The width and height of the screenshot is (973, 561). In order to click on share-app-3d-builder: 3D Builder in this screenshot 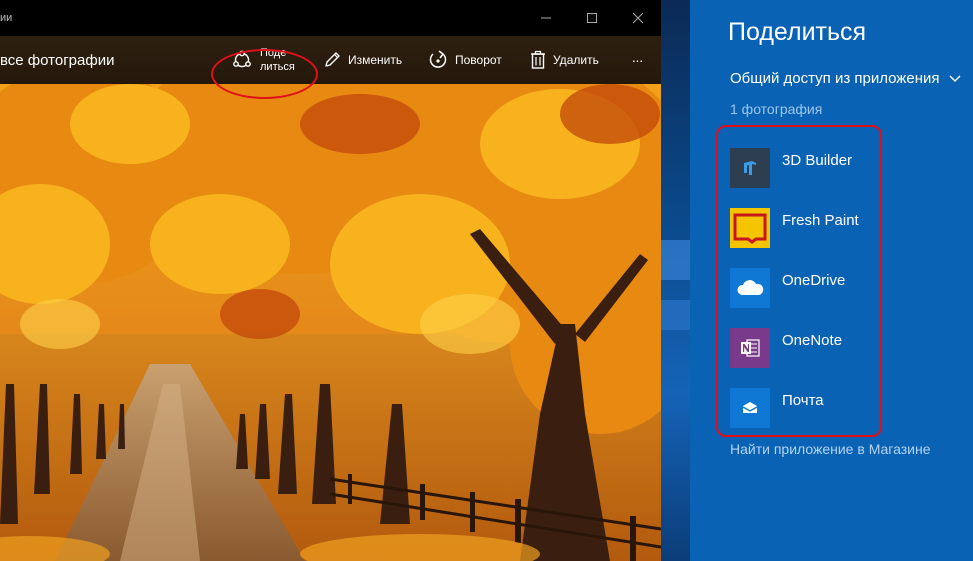, I will do `click(805, 169)`.